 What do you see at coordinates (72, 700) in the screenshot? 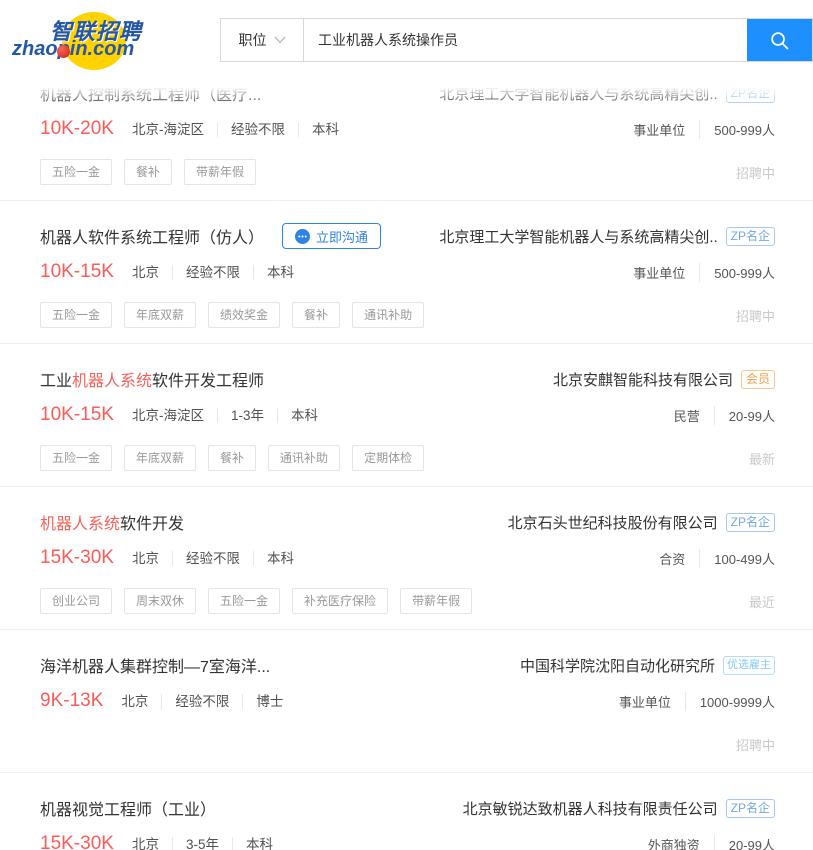
I see `job-salary: 9K-13K` at bounding box center [72, 700].